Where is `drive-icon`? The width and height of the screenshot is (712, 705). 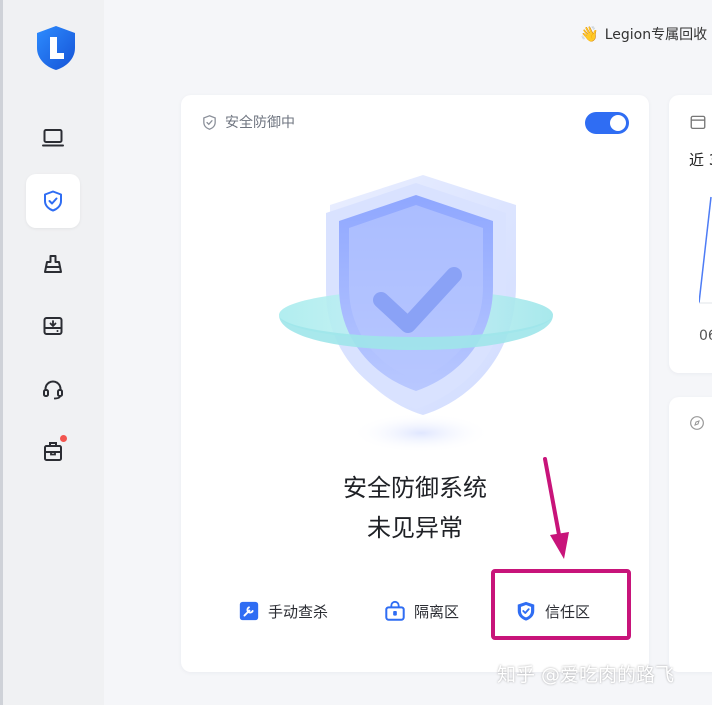
drive-icon is located at coordinates (53, 326).